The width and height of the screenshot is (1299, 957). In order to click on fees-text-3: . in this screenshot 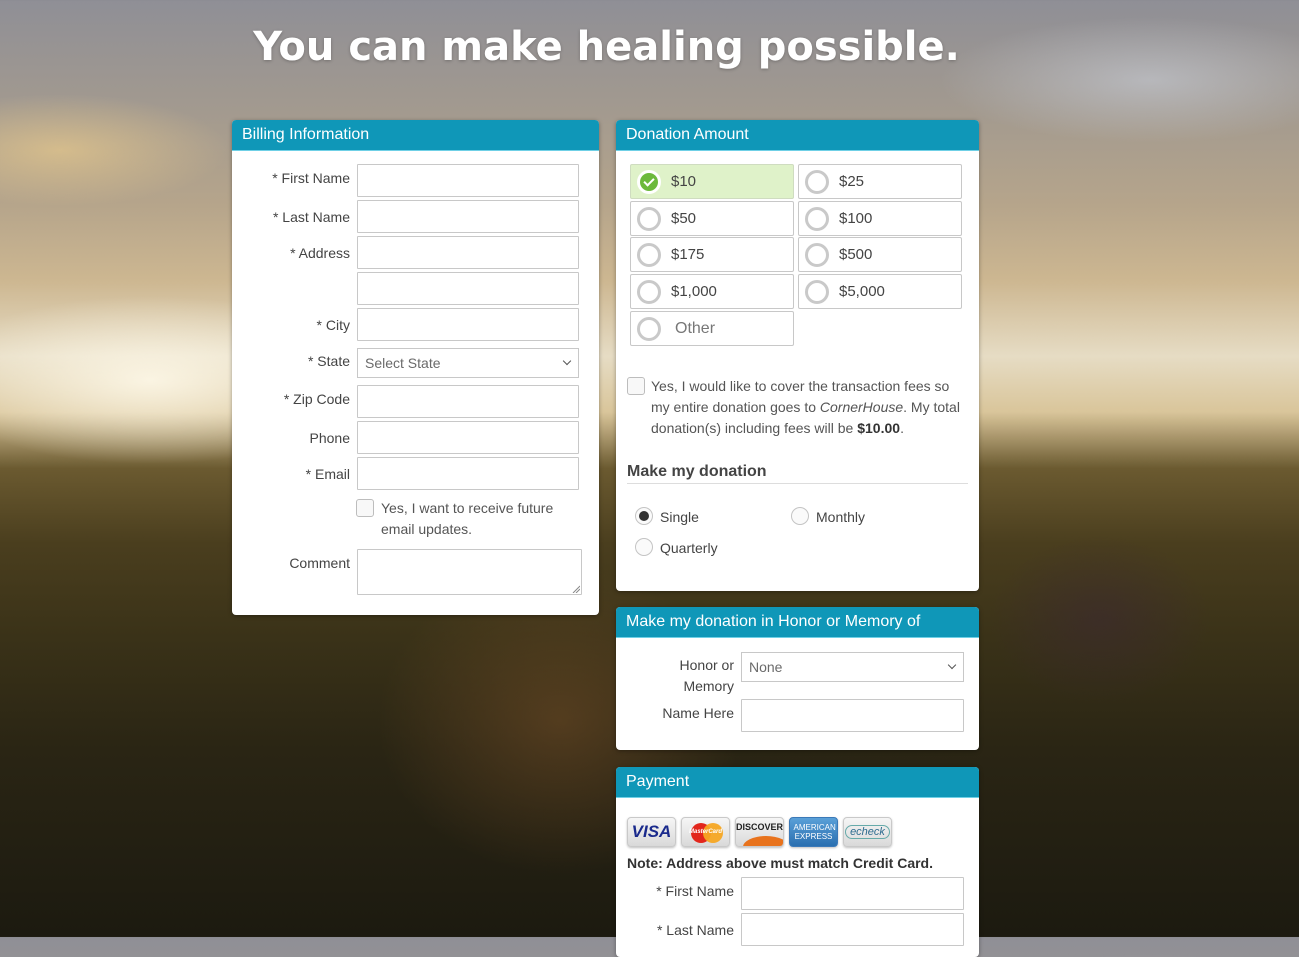, I will do `click(902, 428)`.